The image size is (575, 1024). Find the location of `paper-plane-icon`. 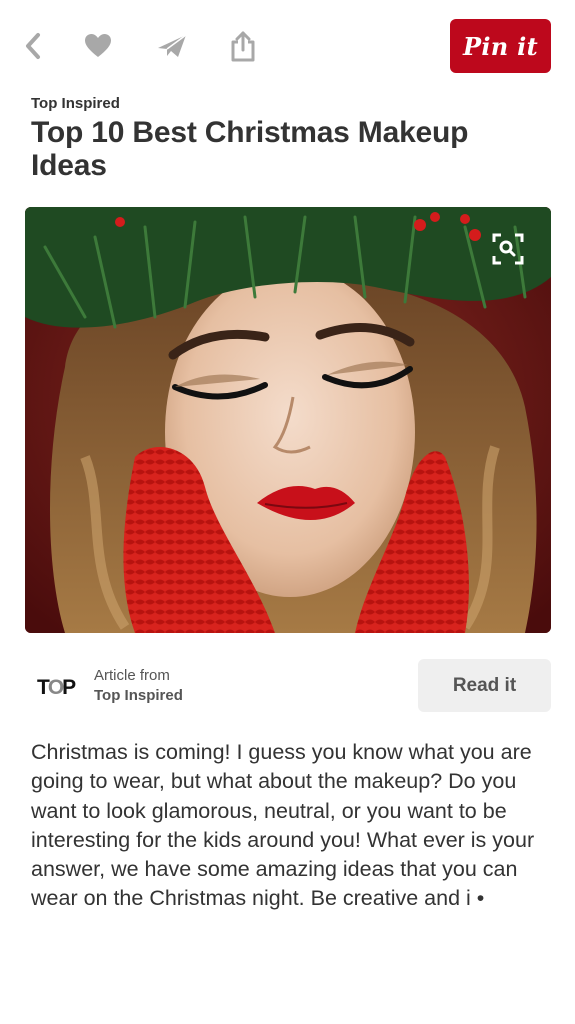

paper-plane-icon is located at coordinates (172, 45).